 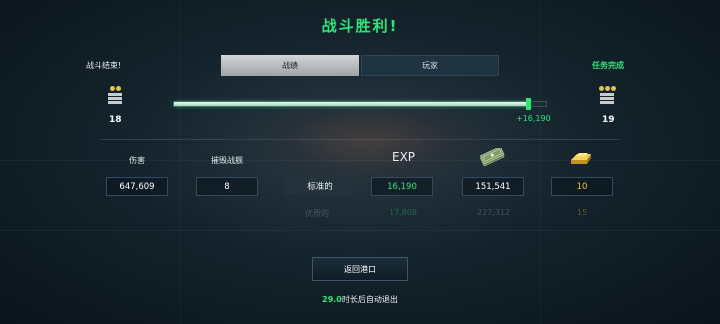 I want to click on current-level: 18, so click(x=115, y=120).